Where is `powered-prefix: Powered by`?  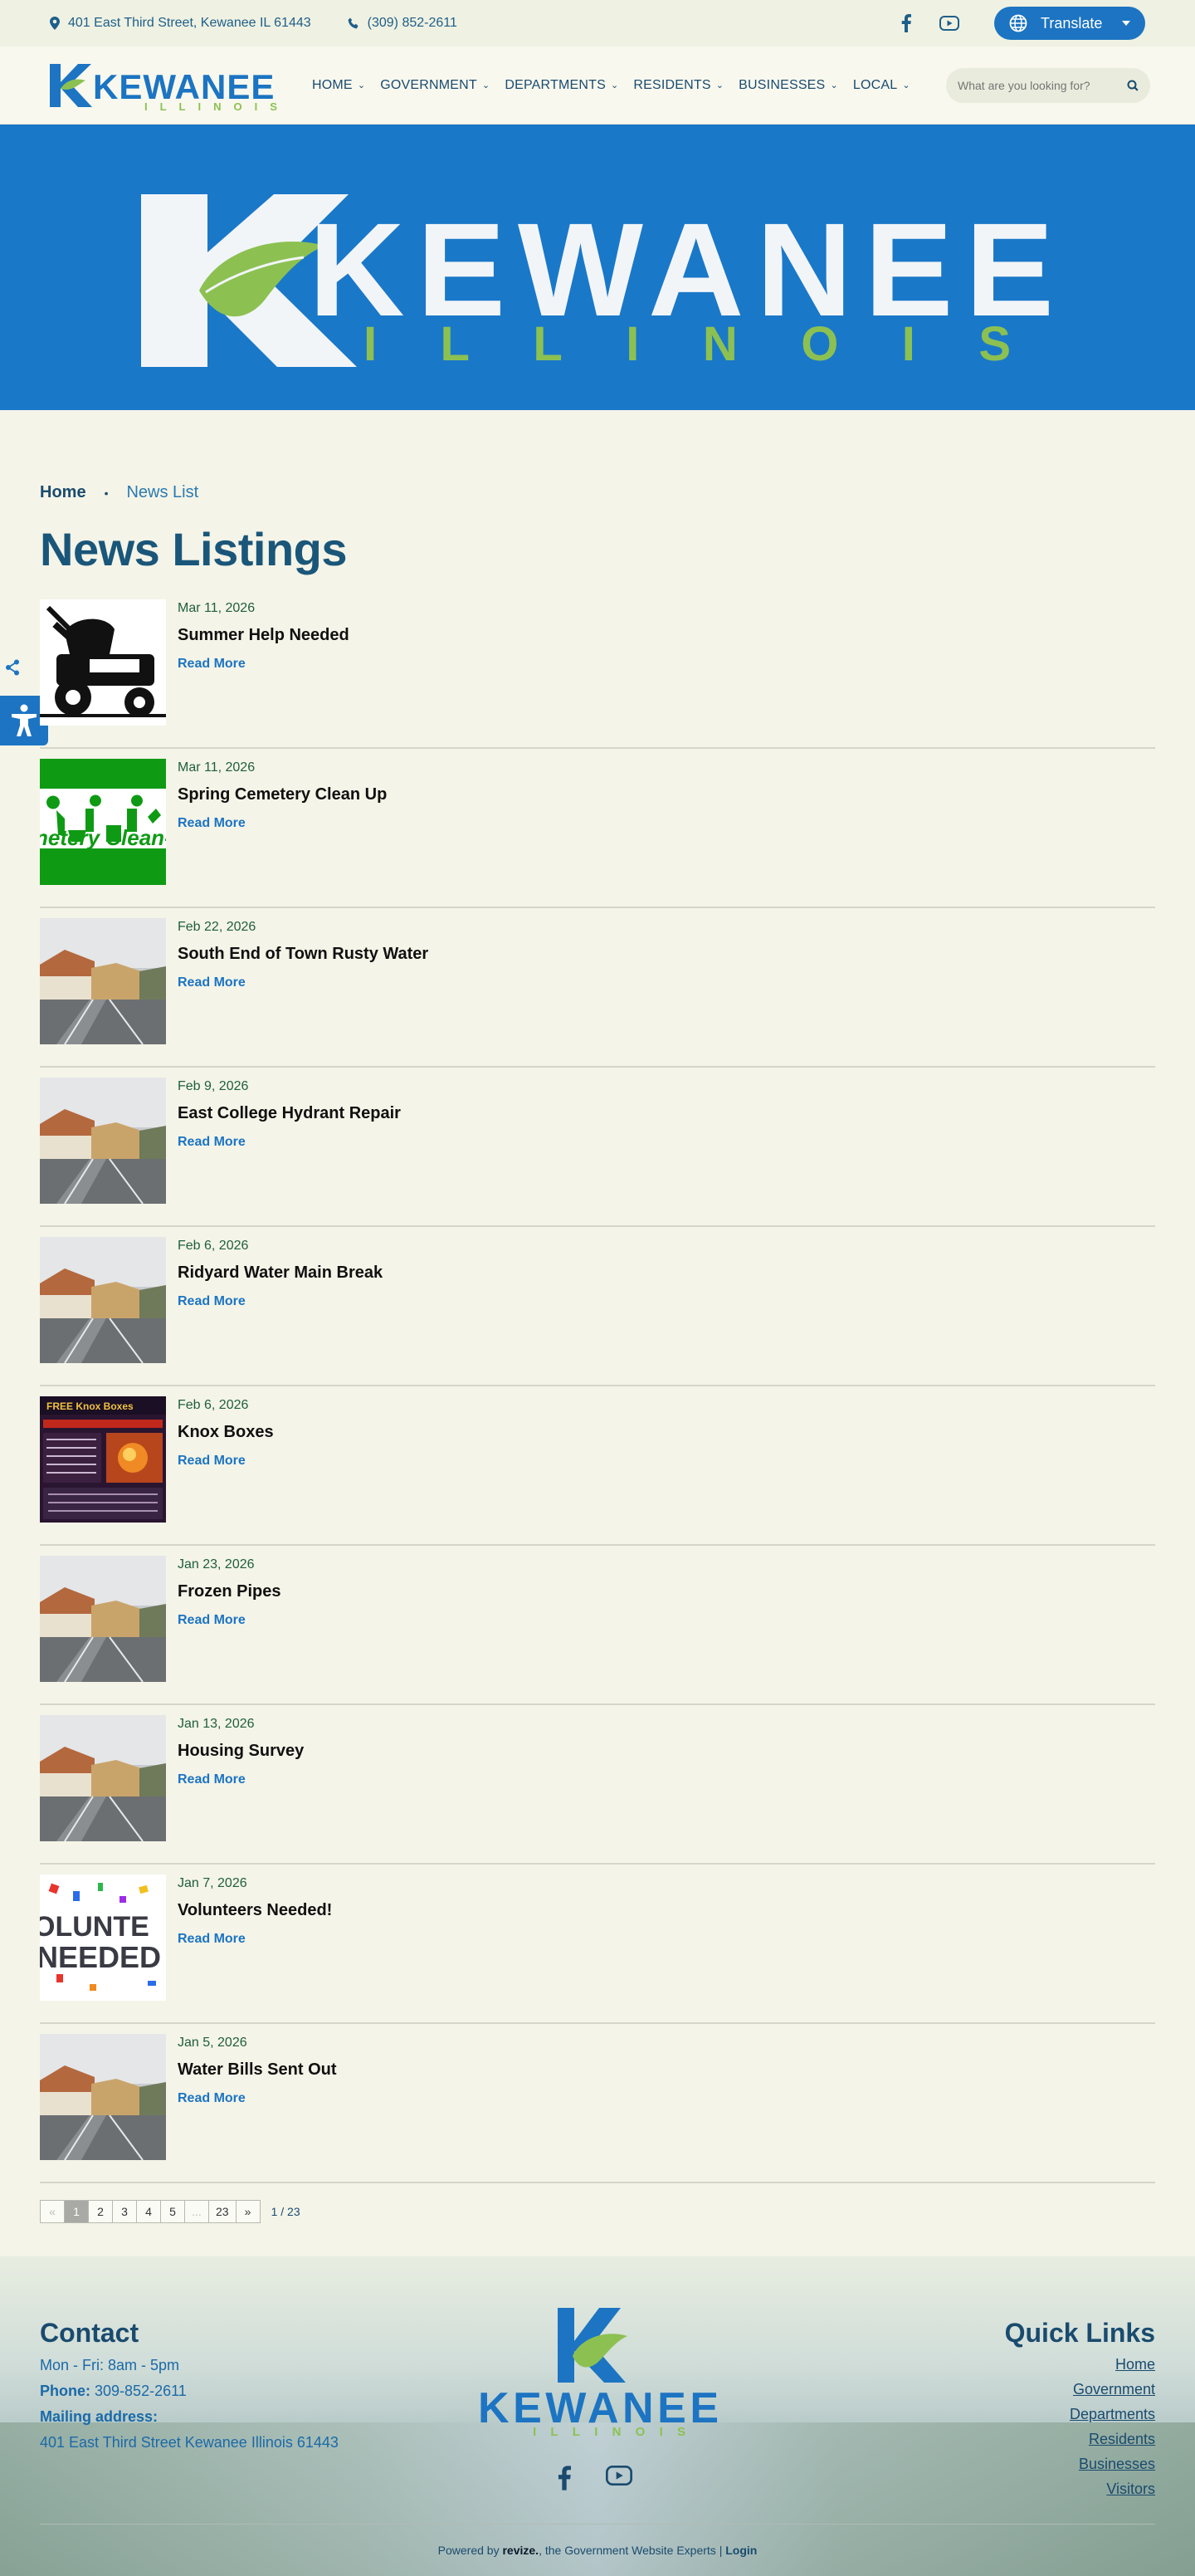
powered-prefix: Powered by is located at coordinates (469, 2550).